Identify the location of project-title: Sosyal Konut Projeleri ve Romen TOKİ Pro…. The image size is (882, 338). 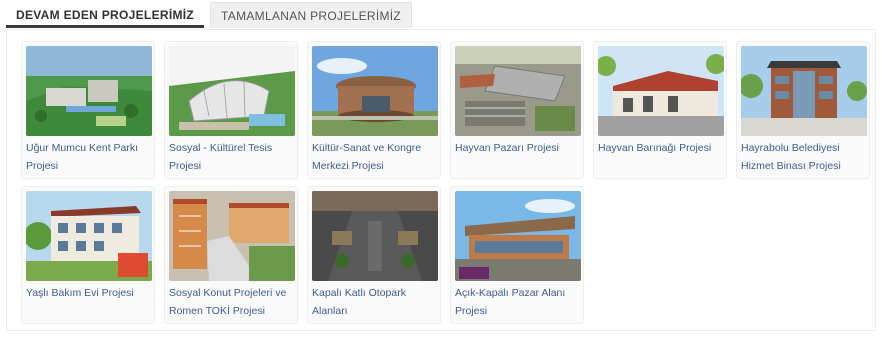
(228, 302).